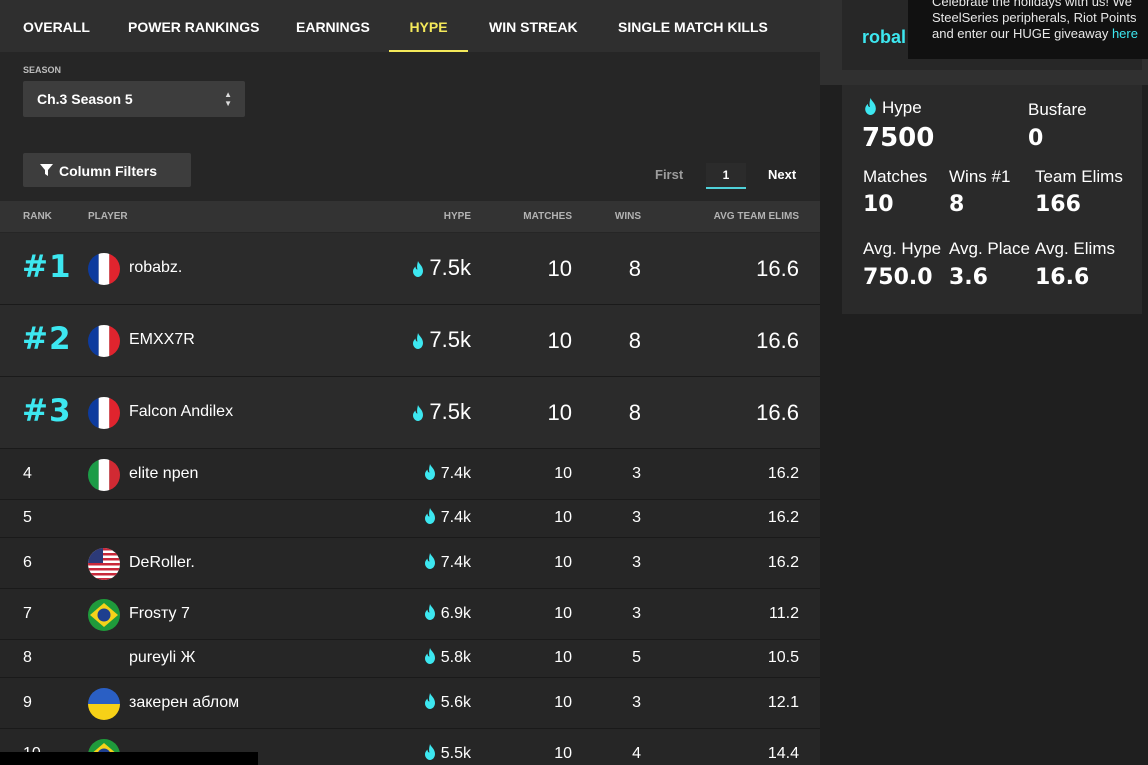 Image resolution: width=1148 pixels, height=765 pixels. Describe the element at coordinates (27, 517) in the screenshot. I see `row-rank: 5` at that location.